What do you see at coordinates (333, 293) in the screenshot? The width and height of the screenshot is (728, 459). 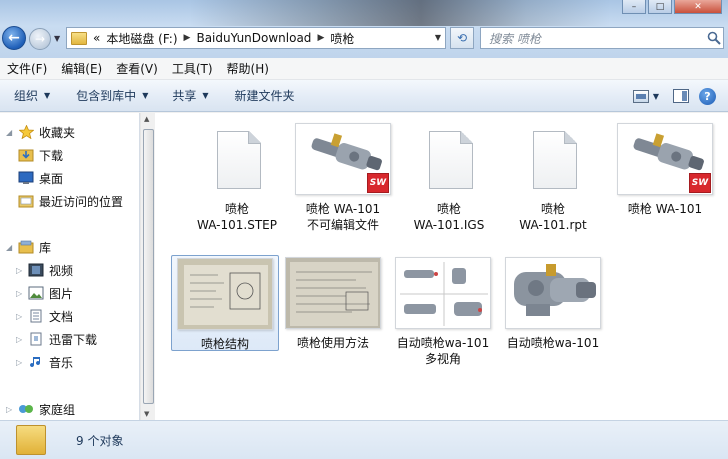 I see `usage-photo-thumbnail` at bounding box center [333, 293].